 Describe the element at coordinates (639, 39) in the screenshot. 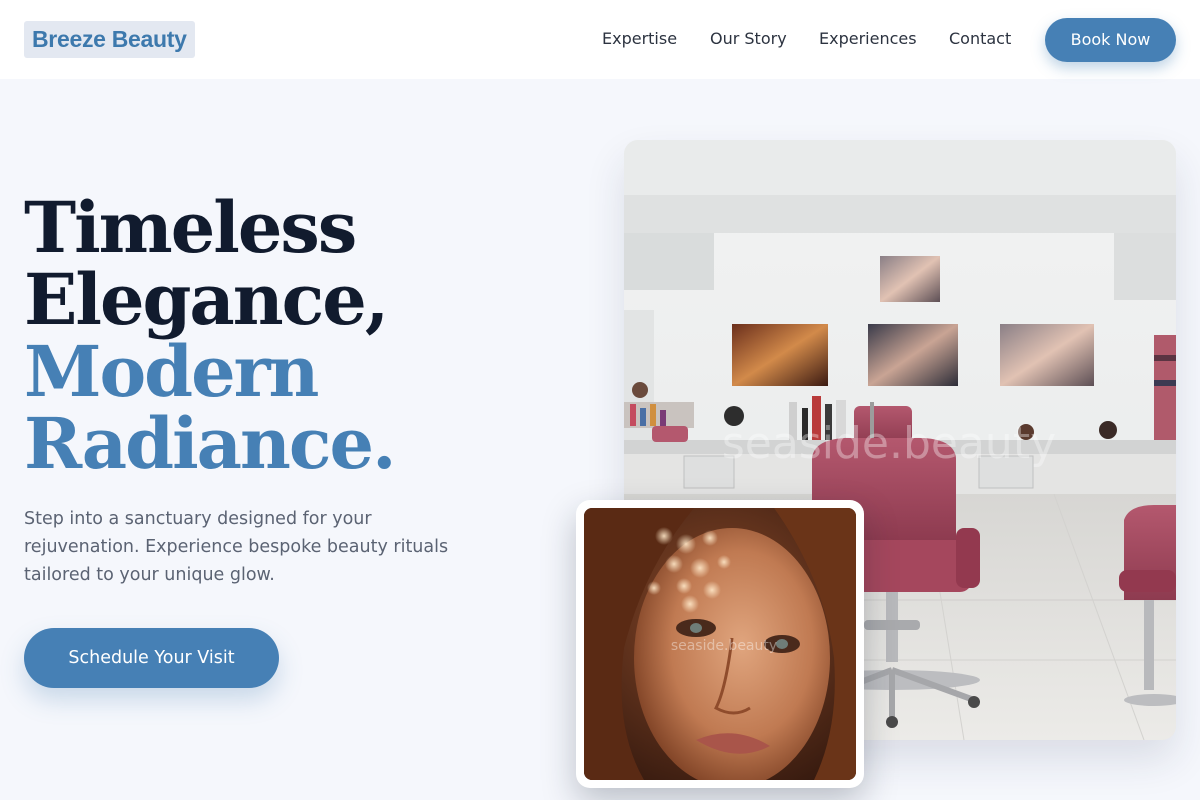

I see `nav-link-expertise: Expertise` at that location.